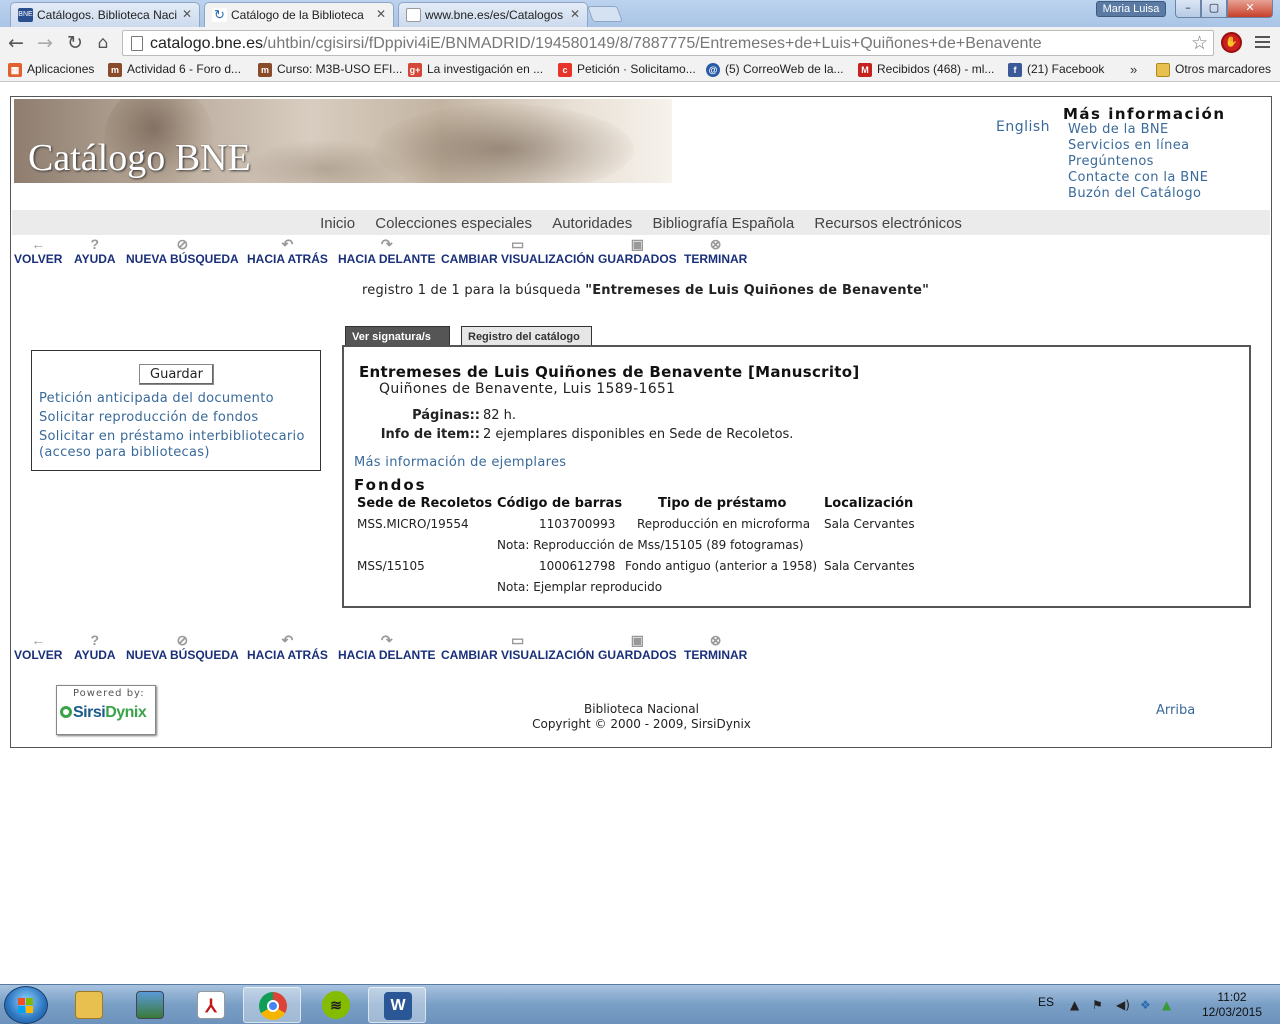 This screenshot has height=1024, width=1280. What do you see at coordinates (577, 566) in the screenshot?
I see `holding-barcode: 1000612798` at bounding box center [577, 566].